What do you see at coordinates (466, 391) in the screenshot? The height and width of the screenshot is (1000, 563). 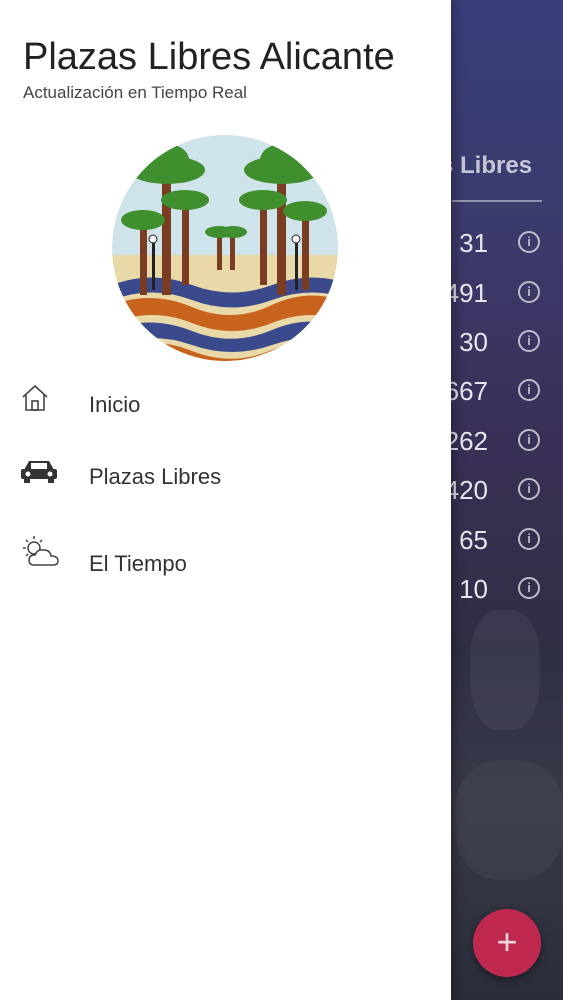 I see `free-spaces-value: 667` at bounding box center [466, 391].